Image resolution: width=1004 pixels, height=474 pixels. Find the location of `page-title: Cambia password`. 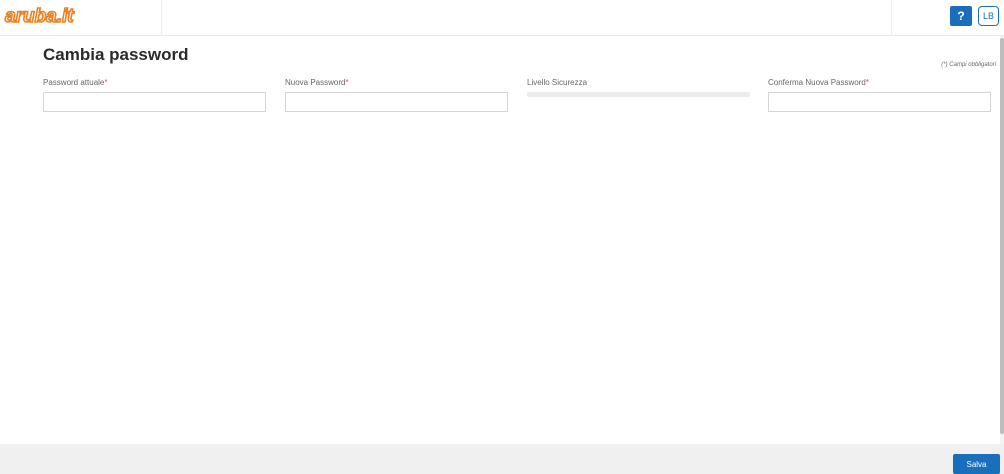

page-title: Cambia password is located at coordinates (116, 54).